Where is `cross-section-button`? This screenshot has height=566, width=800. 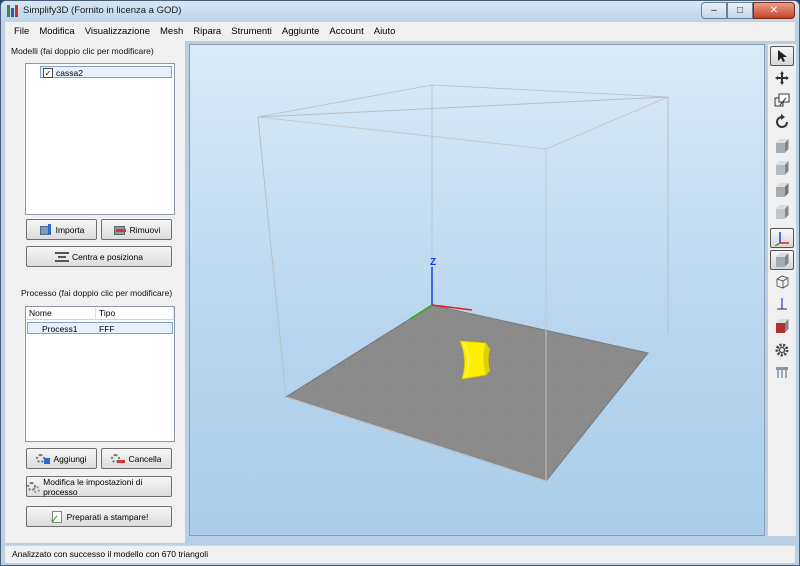 cross-section-button is located at coordinates (782, 326).